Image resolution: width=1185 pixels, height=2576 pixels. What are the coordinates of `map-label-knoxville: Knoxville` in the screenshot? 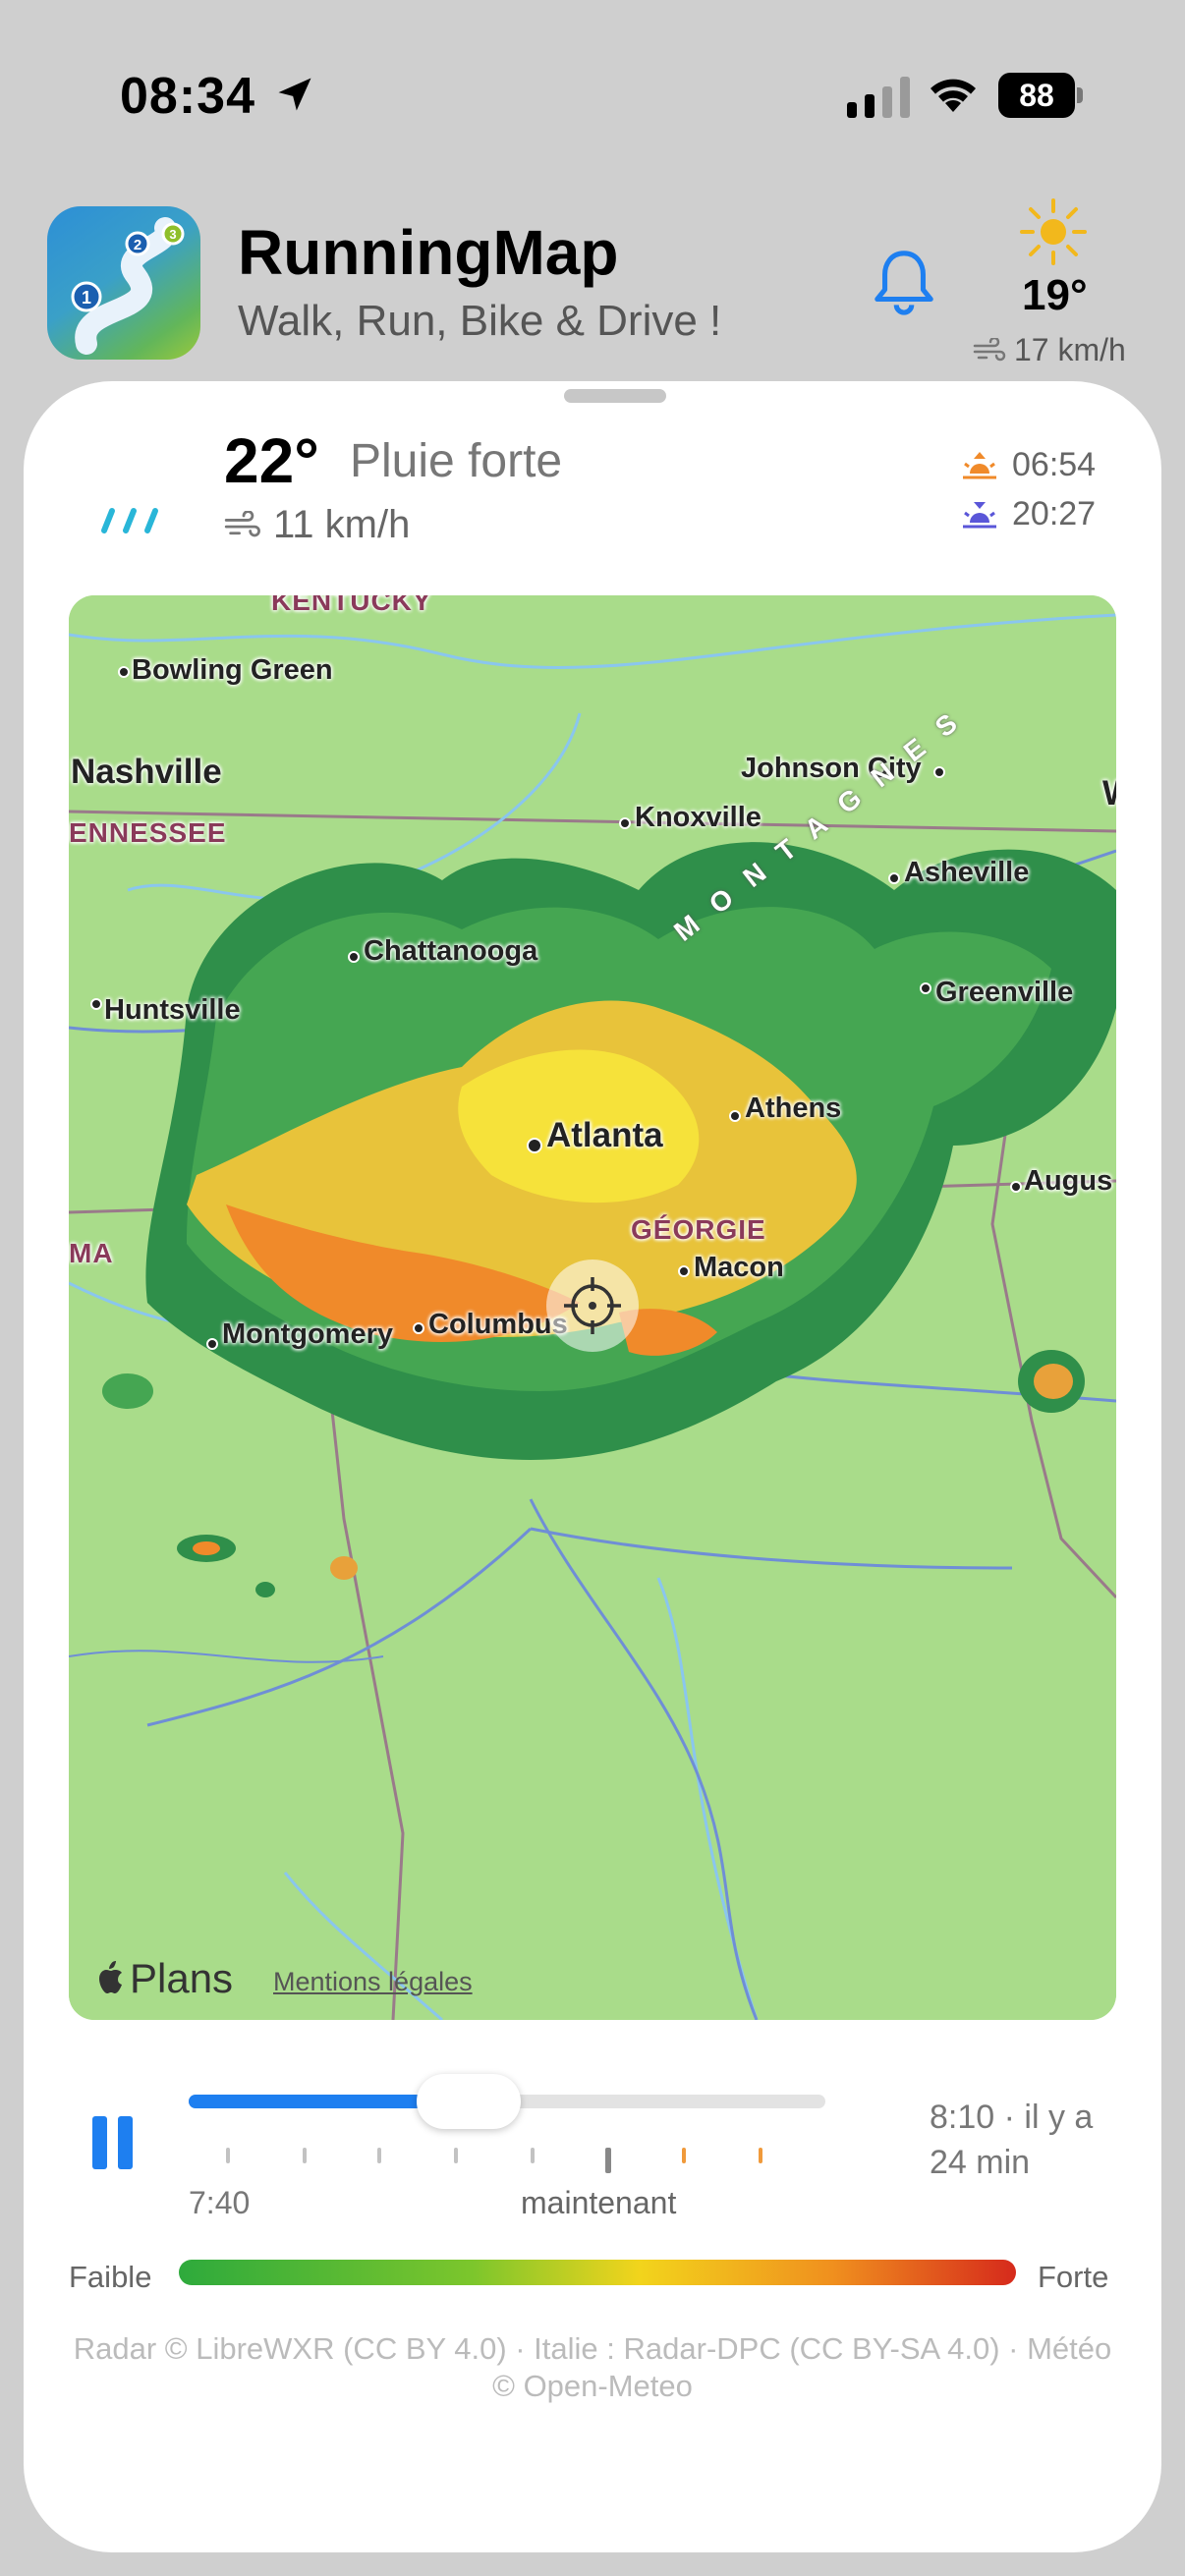 It's located at (699, 817).